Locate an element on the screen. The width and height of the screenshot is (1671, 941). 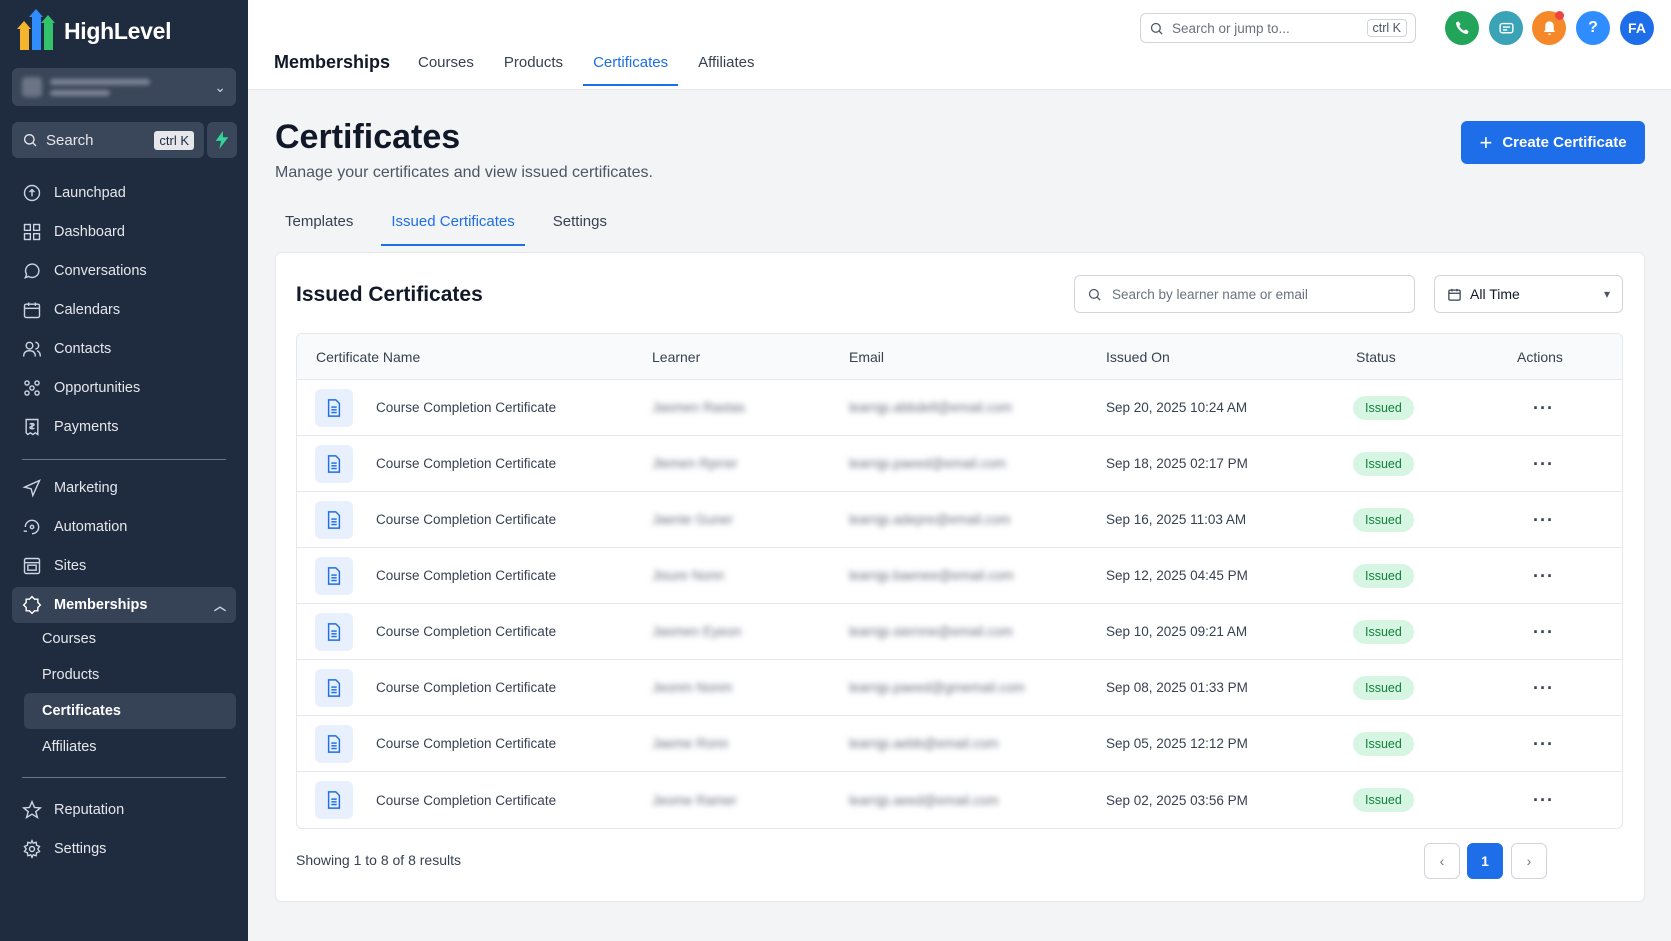
messages-button is located at coordinates (1506, 28).